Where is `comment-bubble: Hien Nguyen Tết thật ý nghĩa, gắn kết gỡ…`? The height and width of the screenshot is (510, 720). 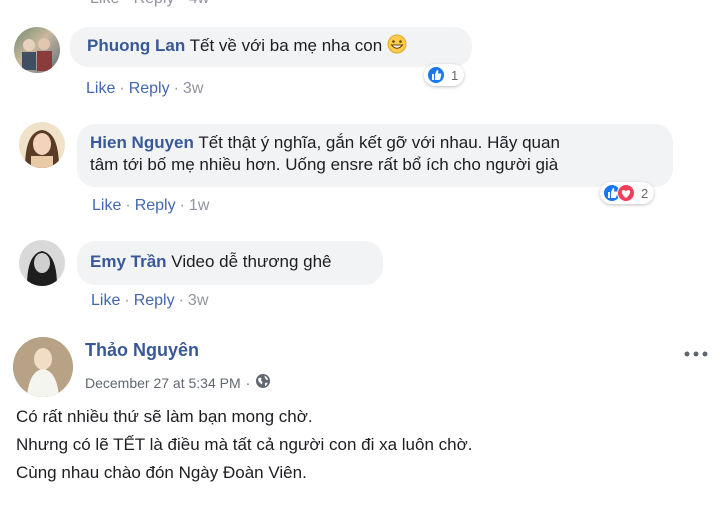
comment-bubble: Hien Nguyen Tết thật ý nghĩa, gắn kết gỡ… is located at coordinates (375, 155).